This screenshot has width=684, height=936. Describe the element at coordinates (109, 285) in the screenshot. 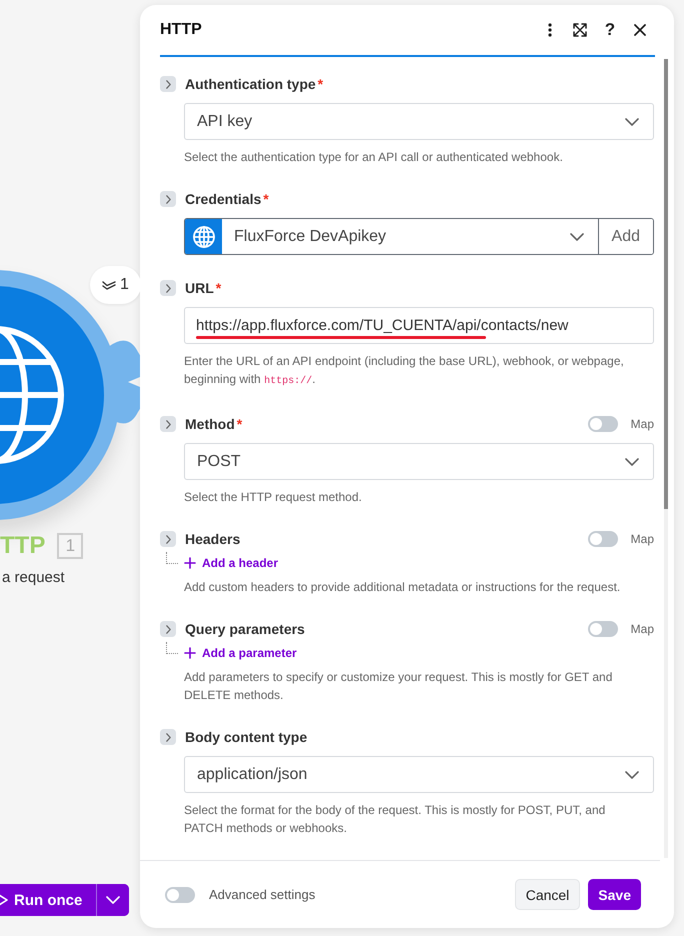

I see `double-check-icon` at that location.